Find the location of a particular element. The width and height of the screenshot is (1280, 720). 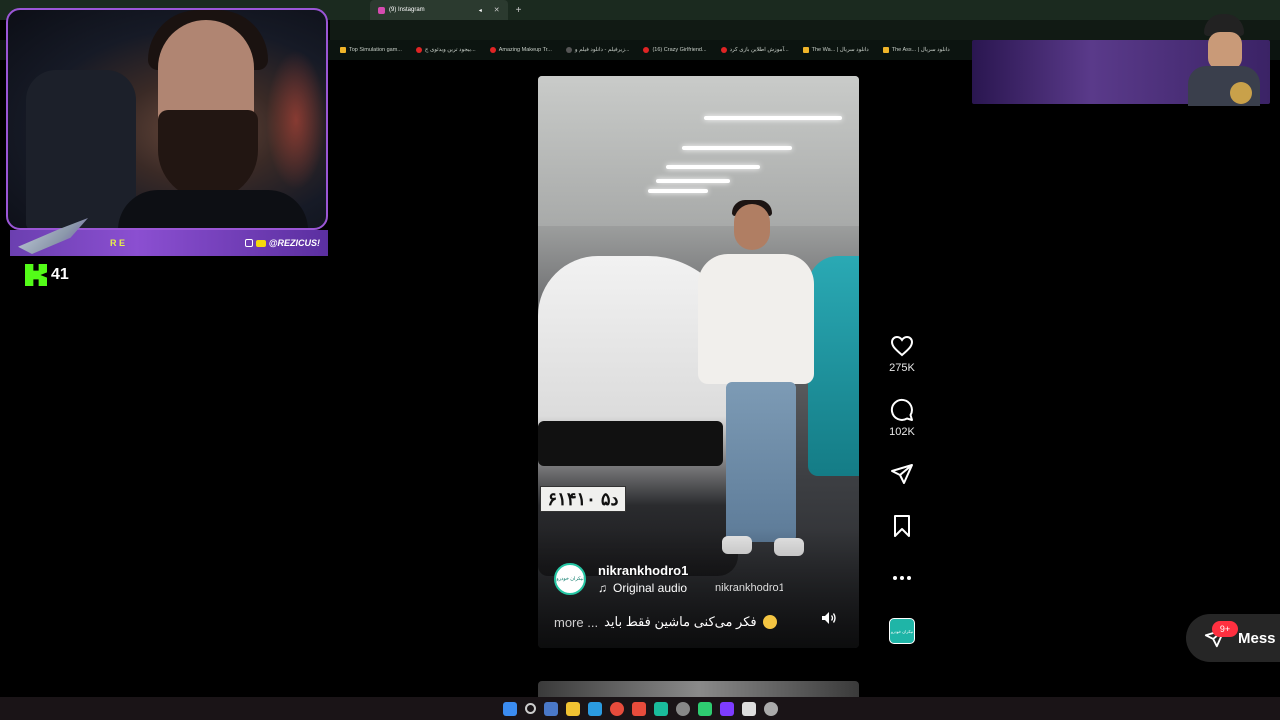

start-icon is located at coordinates (509, 708).